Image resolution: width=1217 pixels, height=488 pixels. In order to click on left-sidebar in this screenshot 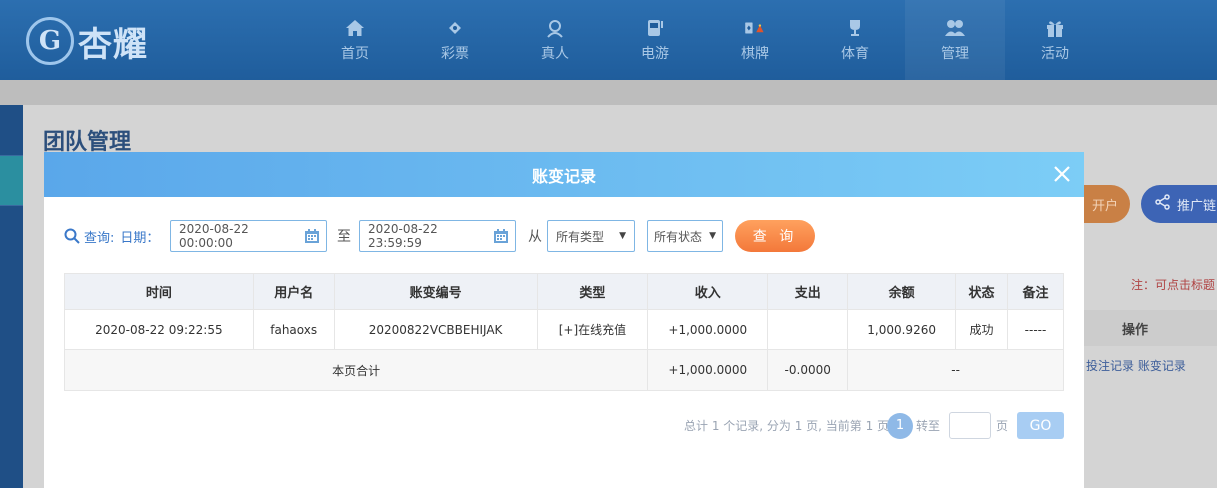, I will do `click(11, 296)`.